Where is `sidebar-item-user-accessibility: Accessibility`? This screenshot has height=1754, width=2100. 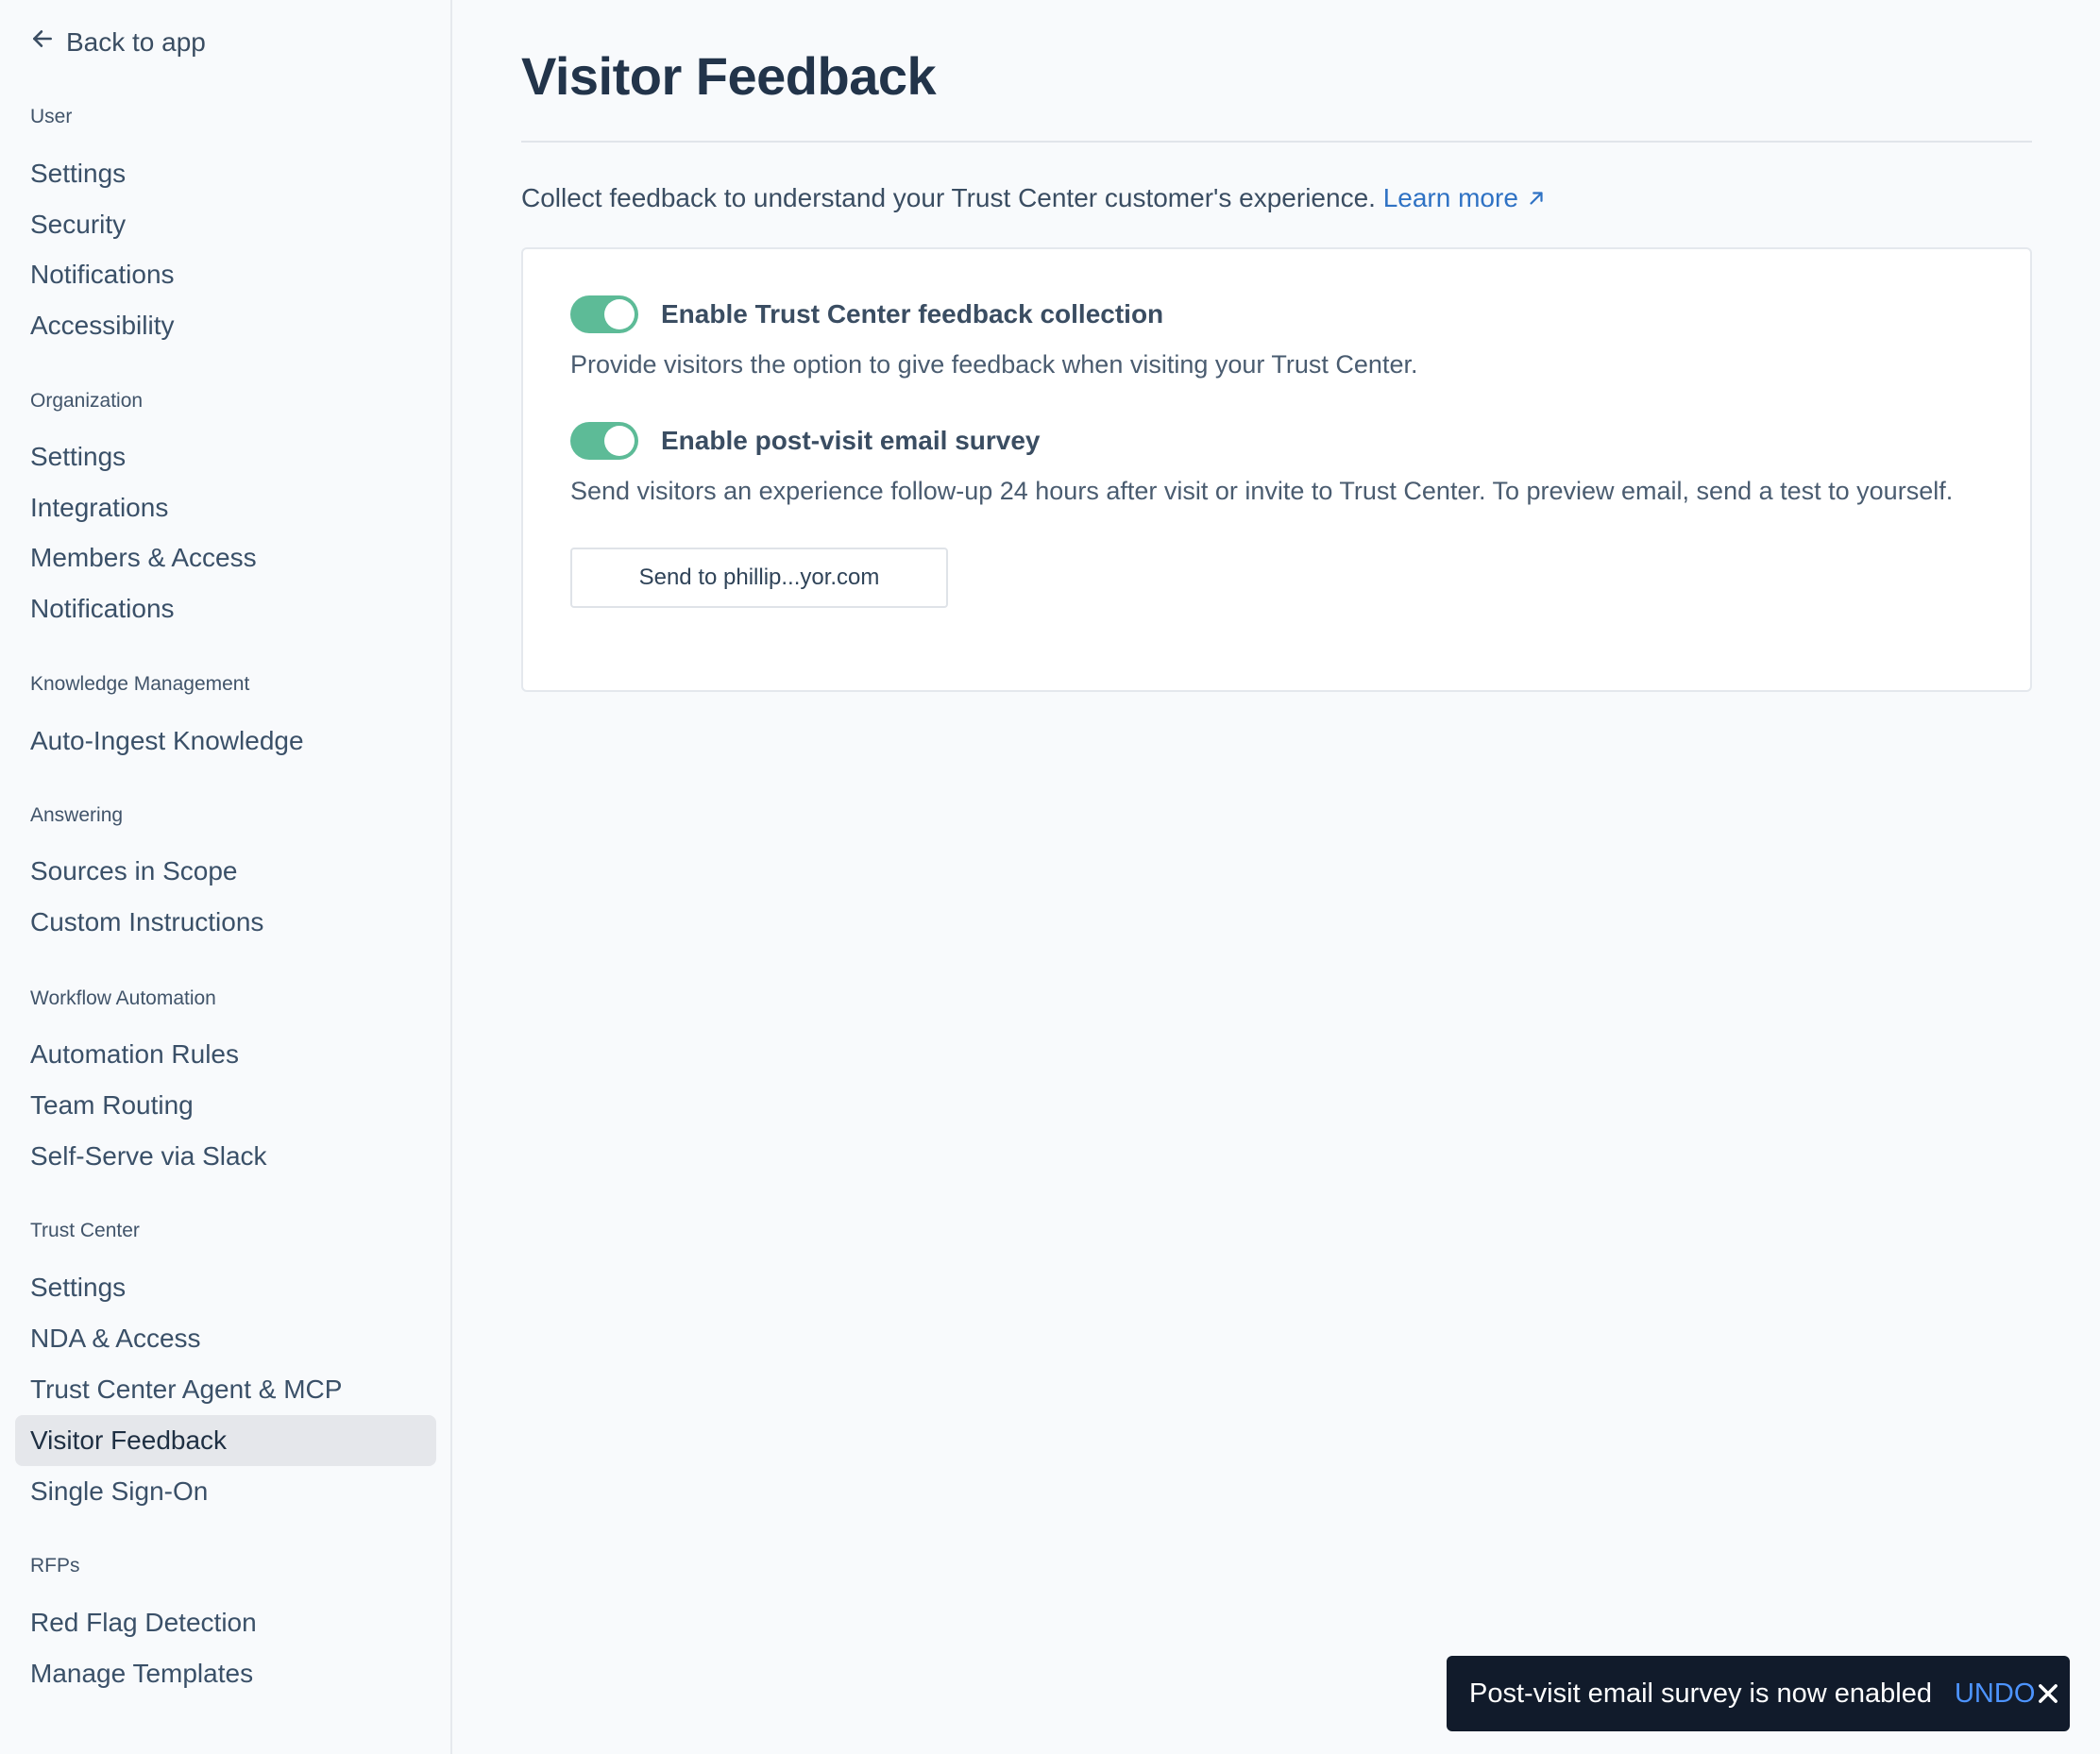
sidebar-item-user-accessibility: Accessibility is located at coordinates (225, 325).